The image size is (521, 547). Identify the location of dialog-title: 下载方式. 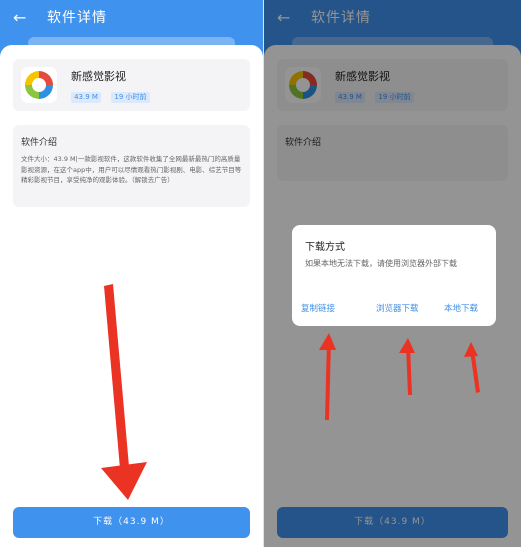
(325, 247).